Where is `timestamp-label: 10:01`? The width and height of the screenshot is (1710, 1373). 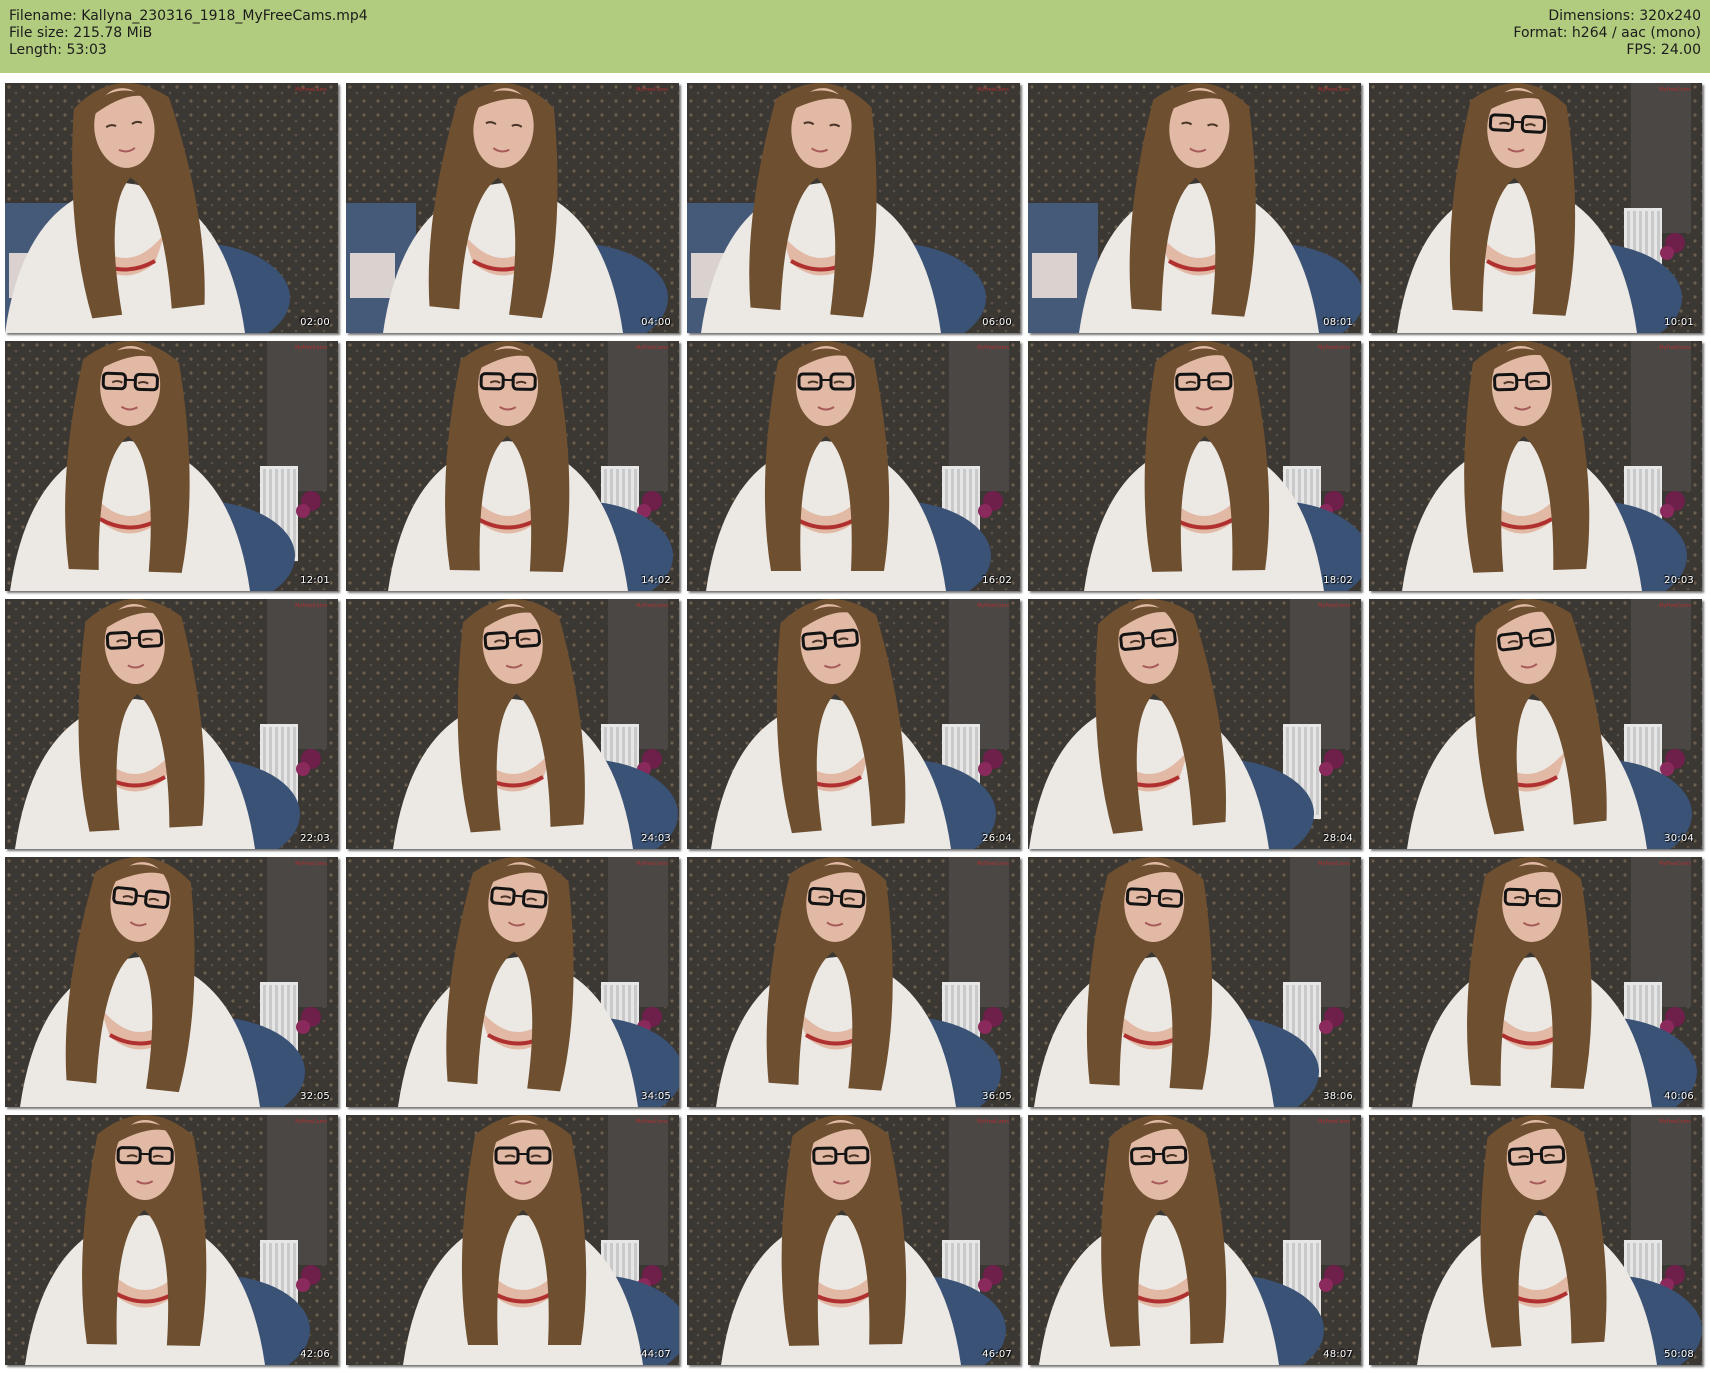
timestamp-label: 10:01 is located at coordinates (1679, 322).